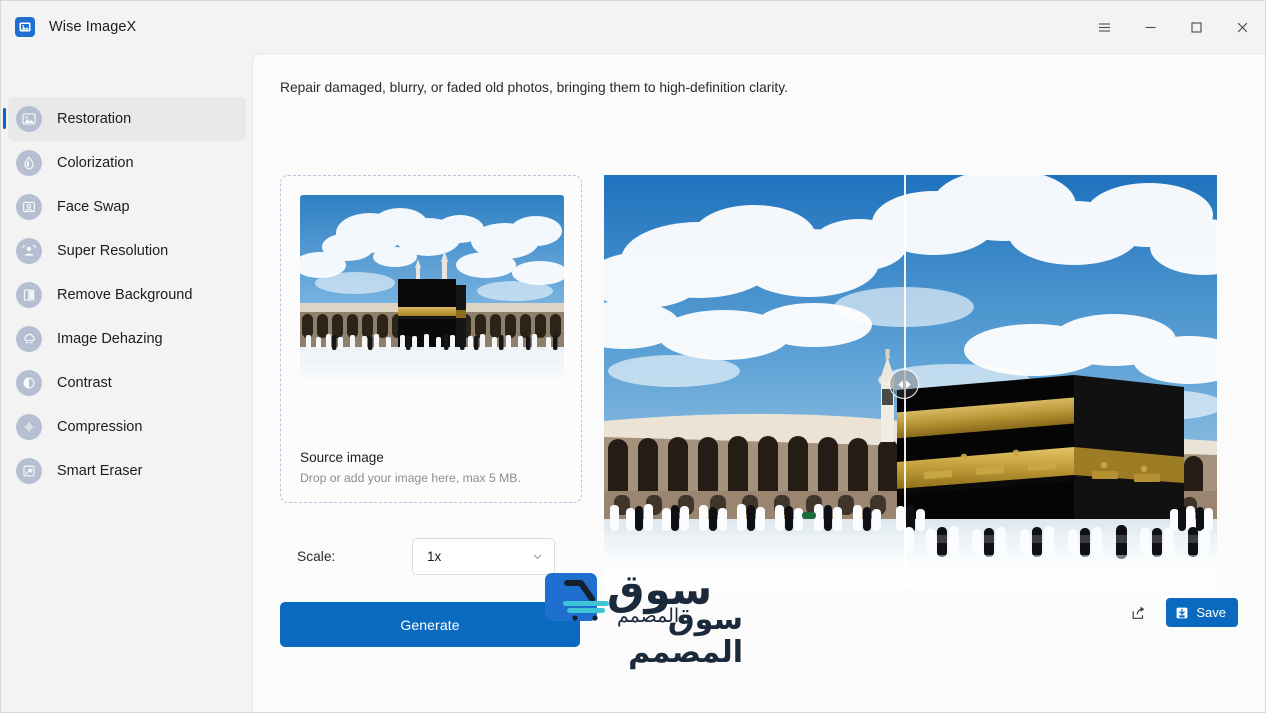 The width and height of the screenshot is (1266, 713). What do you see at coordinates (434, 556) in the screenshot?
I see `scale-select-value: 1x` at bounding box center [434, 556].